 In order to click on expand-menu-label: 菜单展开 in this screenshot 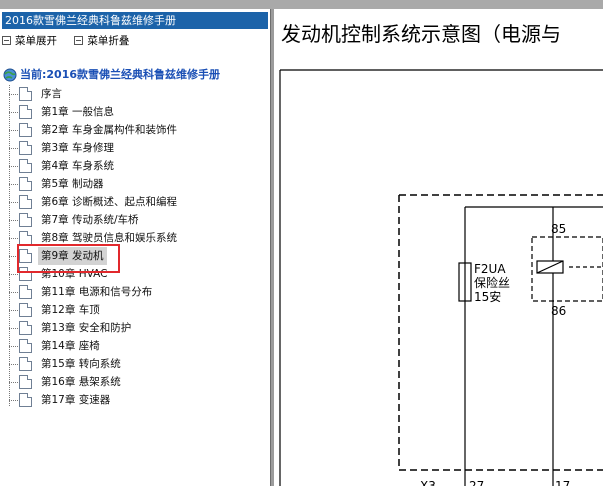, I will do `click(36, 41)`.